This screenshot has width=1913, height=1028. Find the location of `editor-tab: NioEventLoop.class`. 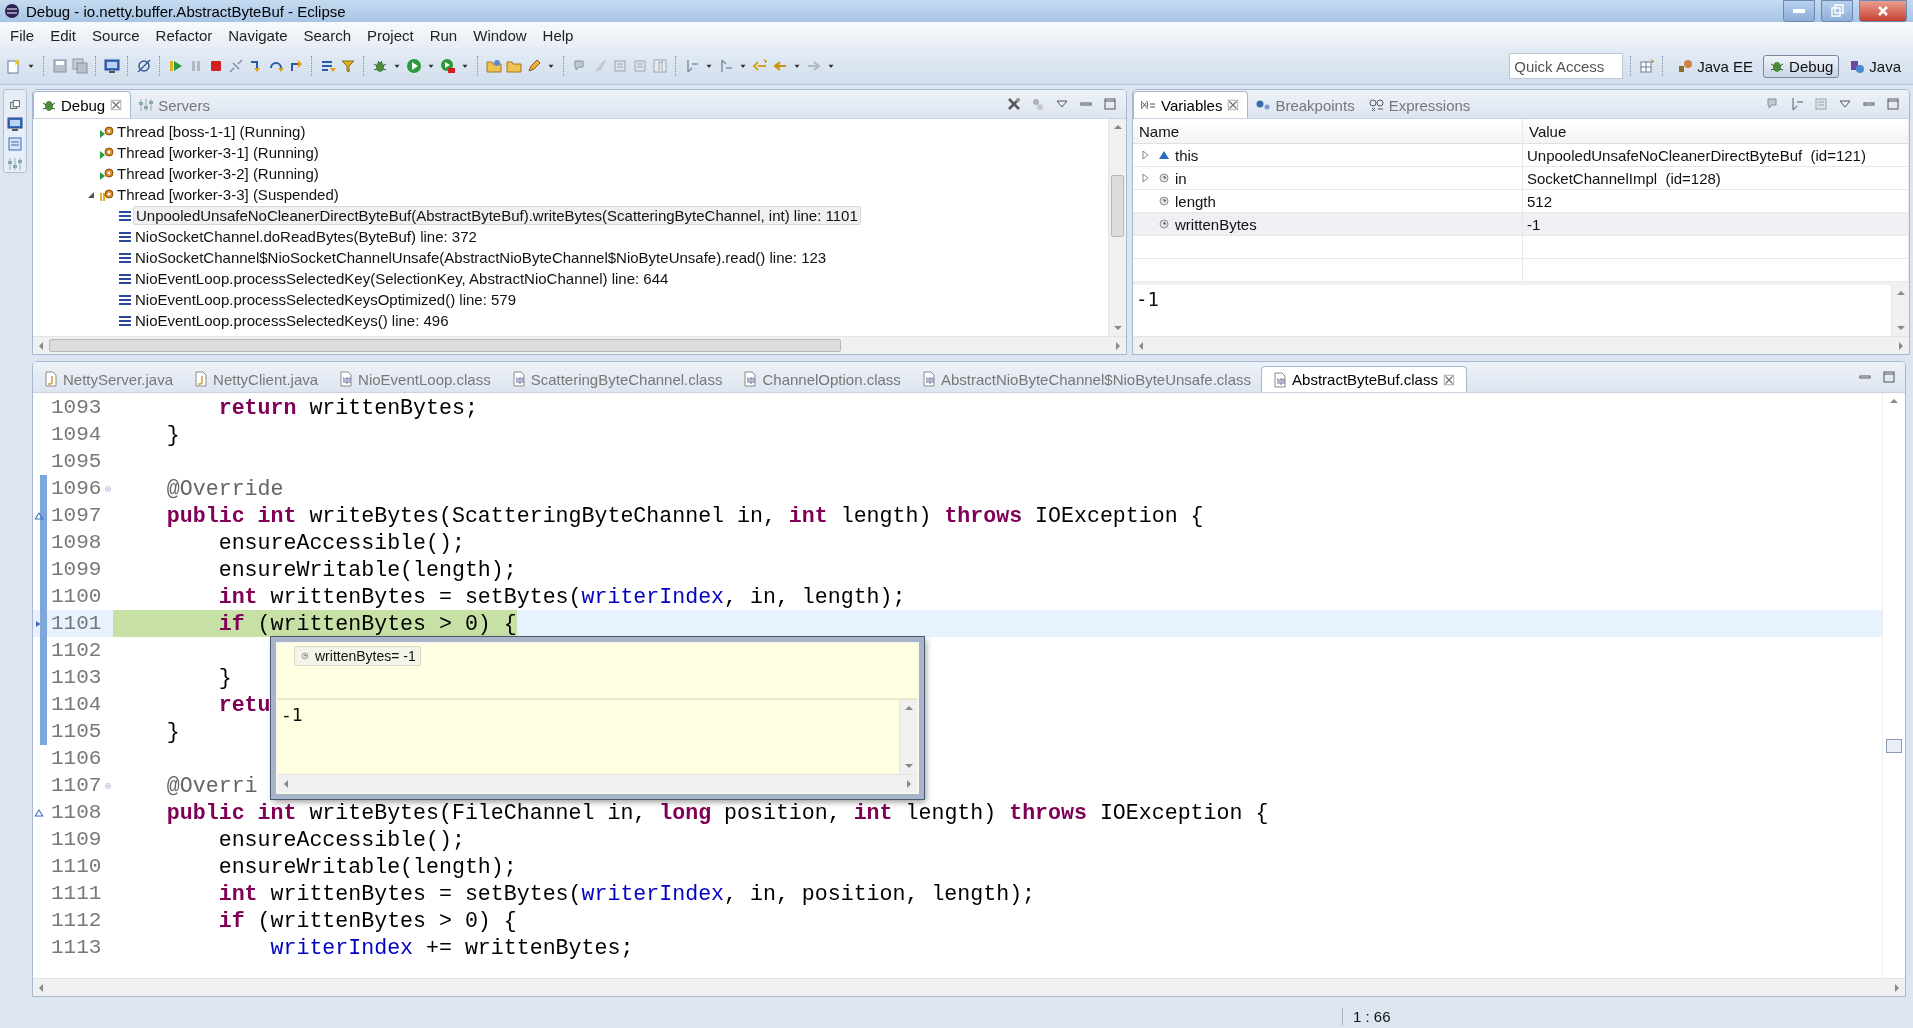

editor-tab: NioEventLoop.class is located at coordinates (414, 379).